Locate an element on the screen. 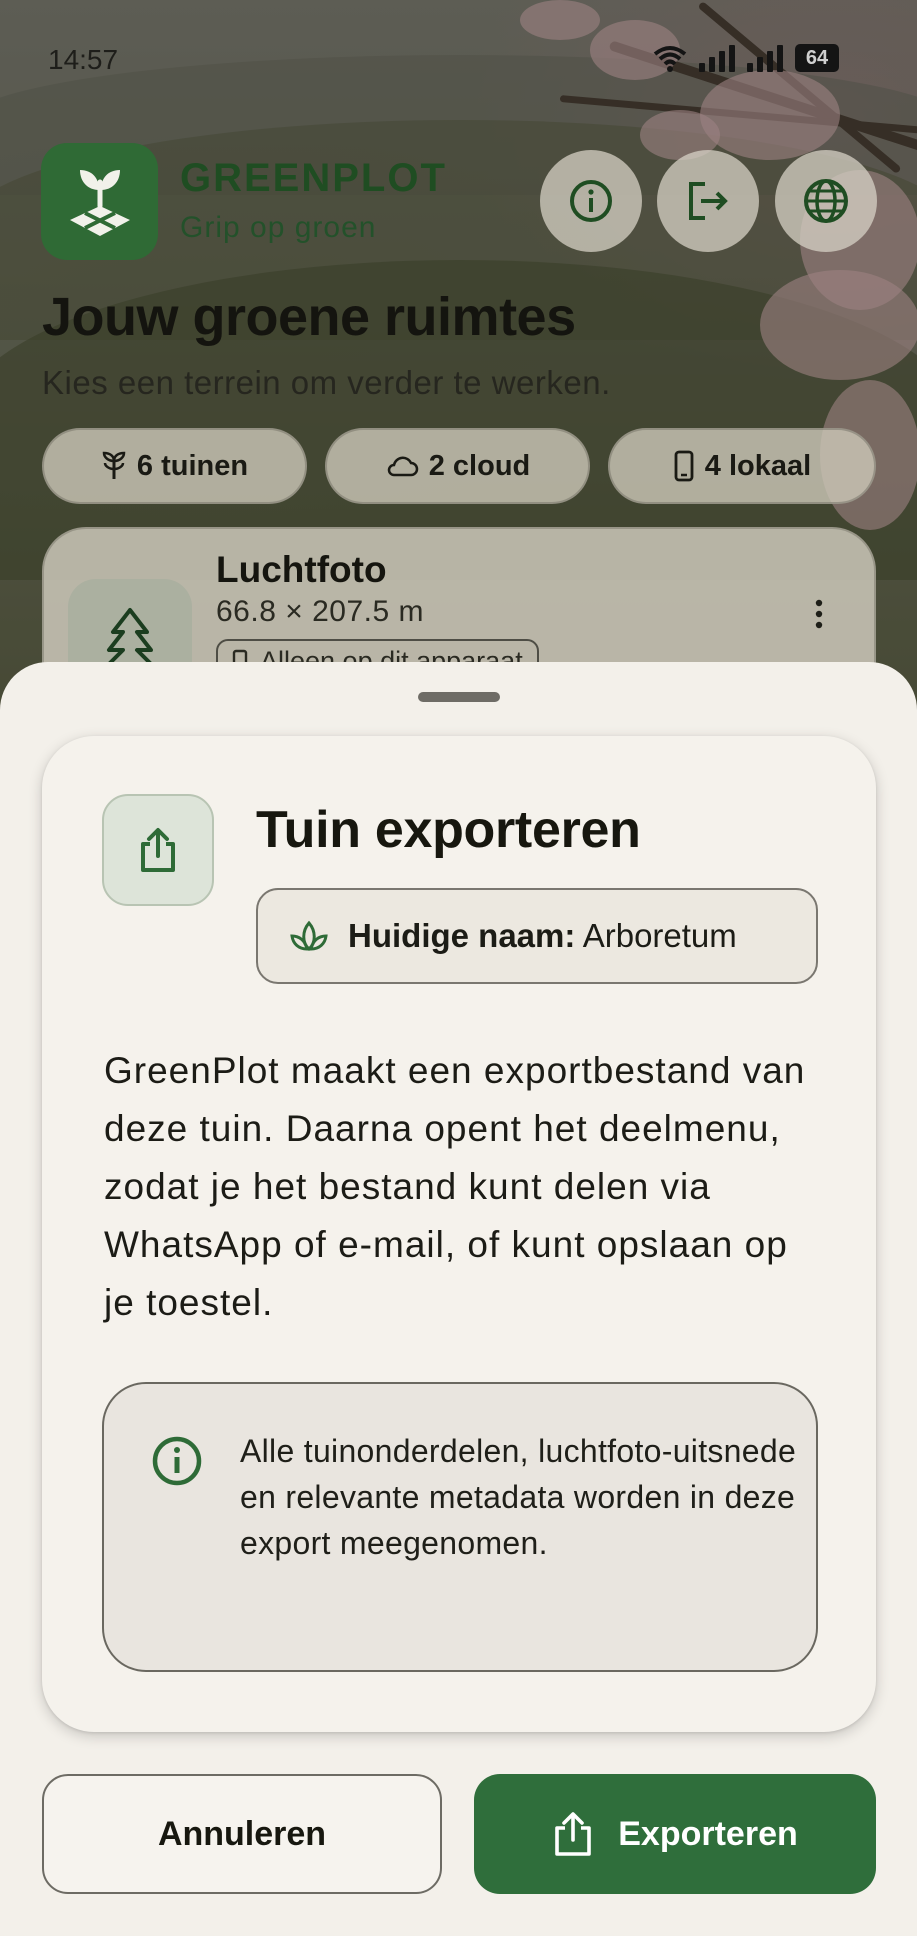 This screenshot has width=917, height=1936. globe-icon is located at coordinates (826, 201).